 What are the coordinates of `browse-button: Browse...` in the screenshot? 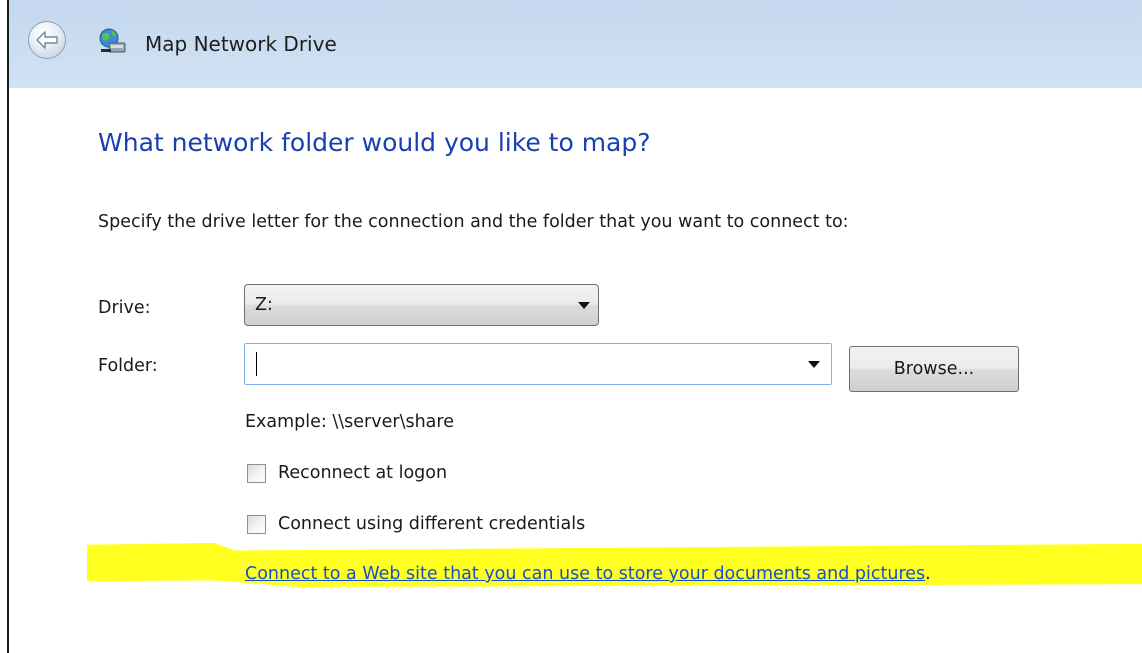 It's located at (934, 369).